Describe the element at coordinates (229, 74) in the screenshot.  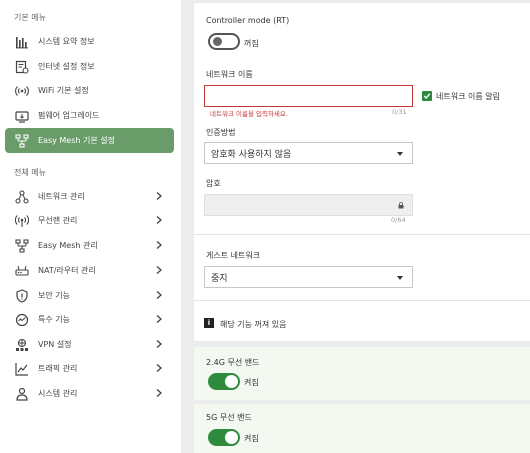
I see `network-name-label: 네트워크 이름` at that location.